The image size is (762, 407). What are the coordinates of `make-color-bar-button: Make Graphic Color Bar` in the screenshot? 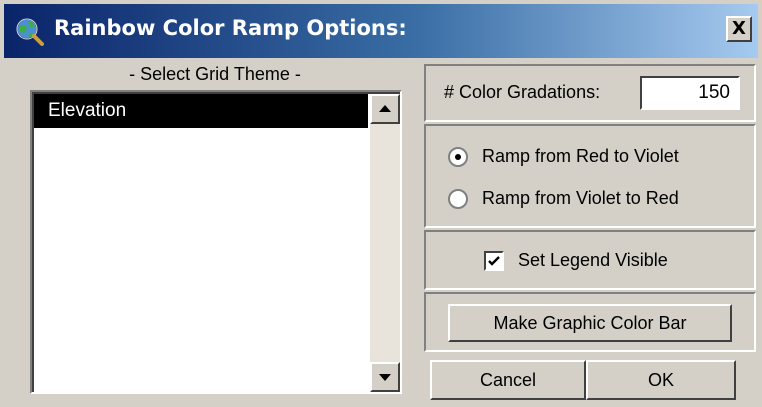 It's located at (590, 323).